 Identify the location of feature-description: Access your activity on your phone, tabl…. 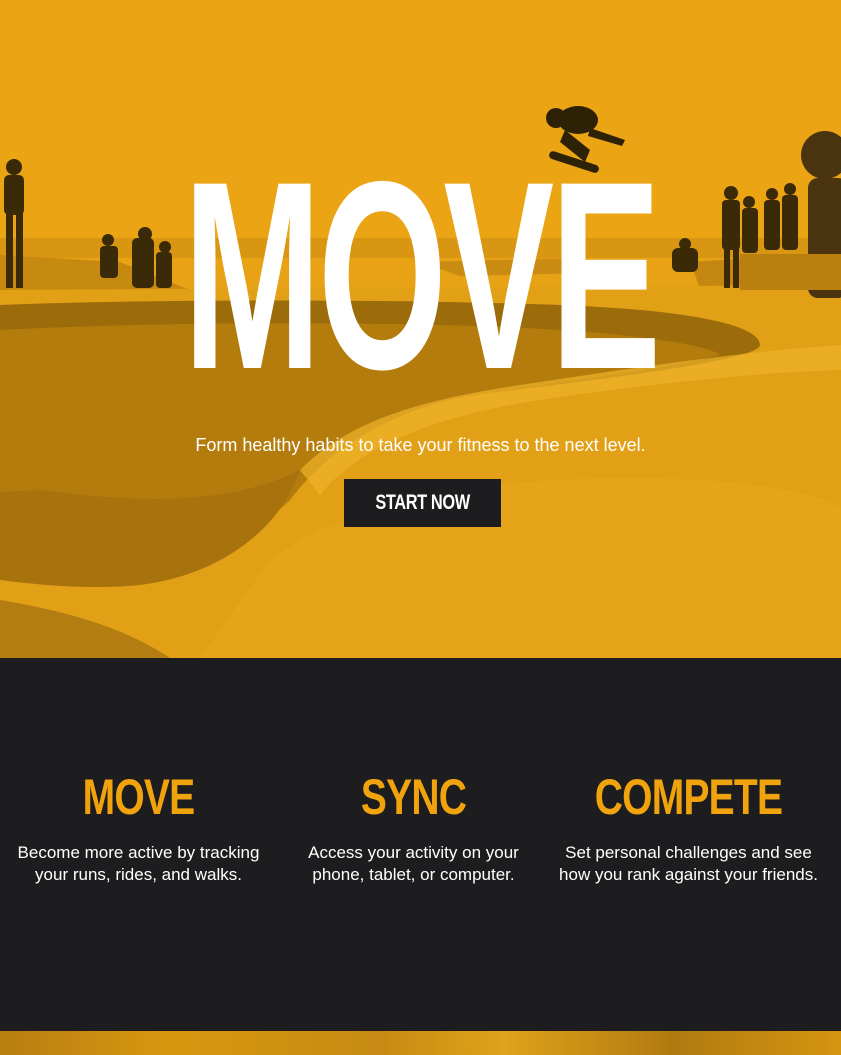
(413, 863).